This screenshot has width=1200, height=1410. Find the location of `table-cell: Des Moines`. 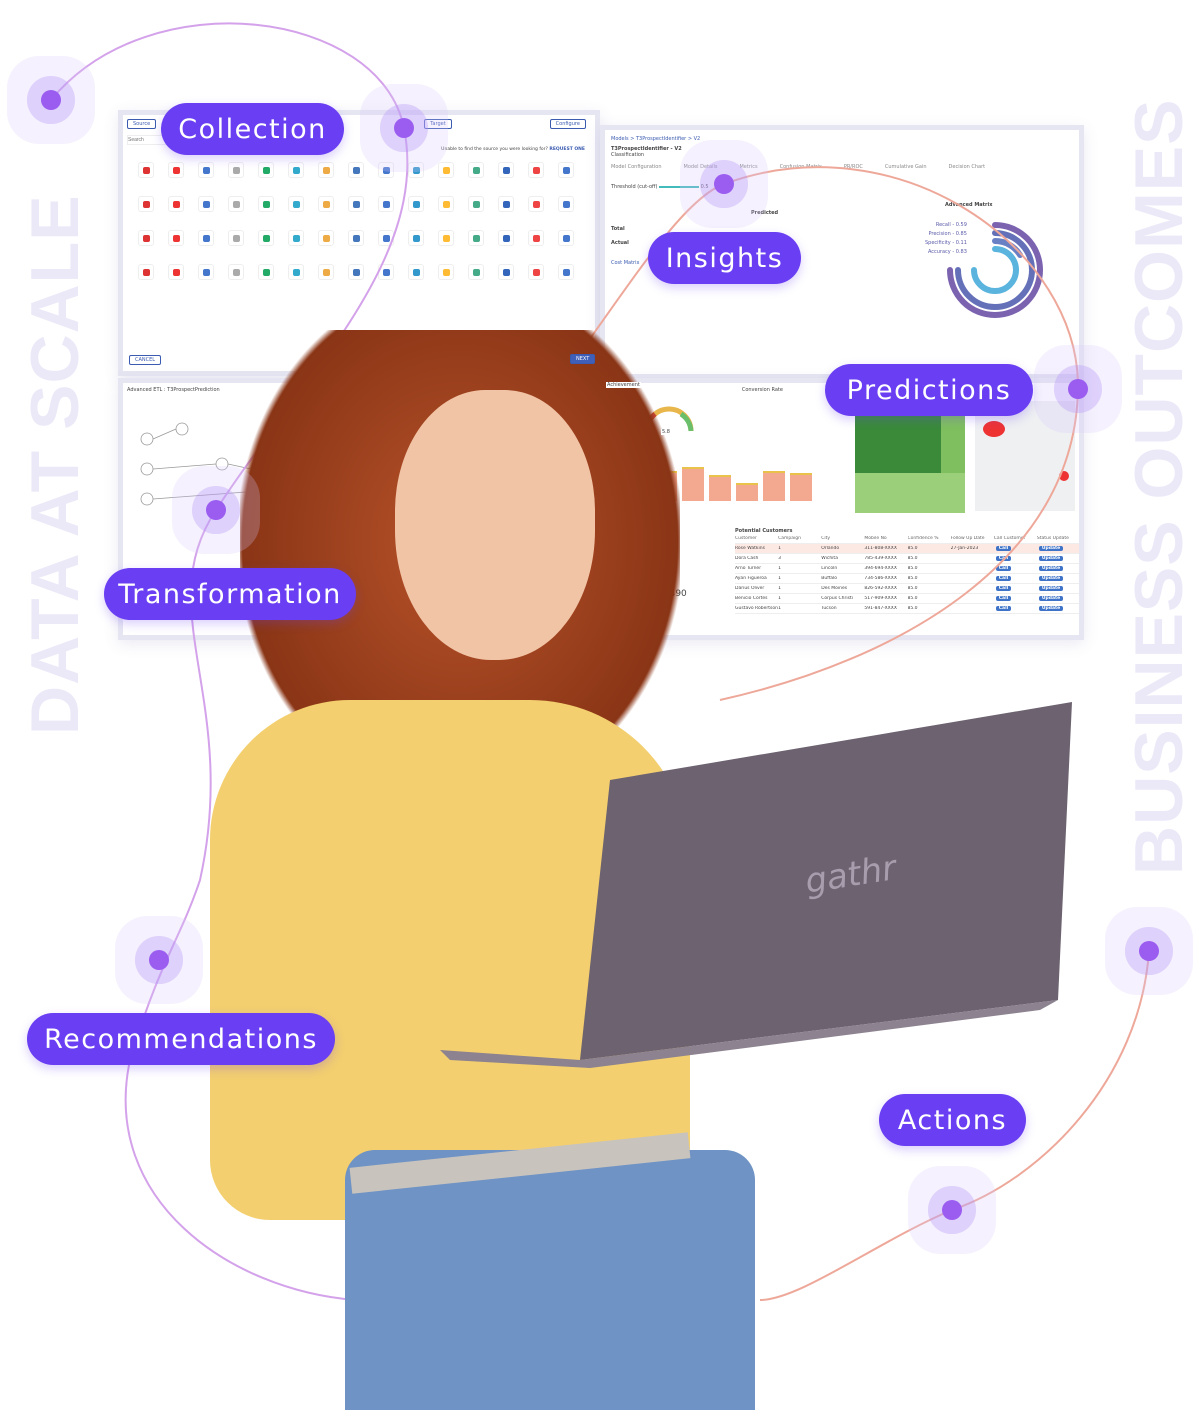

table-cell: Des Moines is located at coordinates (834, 588).